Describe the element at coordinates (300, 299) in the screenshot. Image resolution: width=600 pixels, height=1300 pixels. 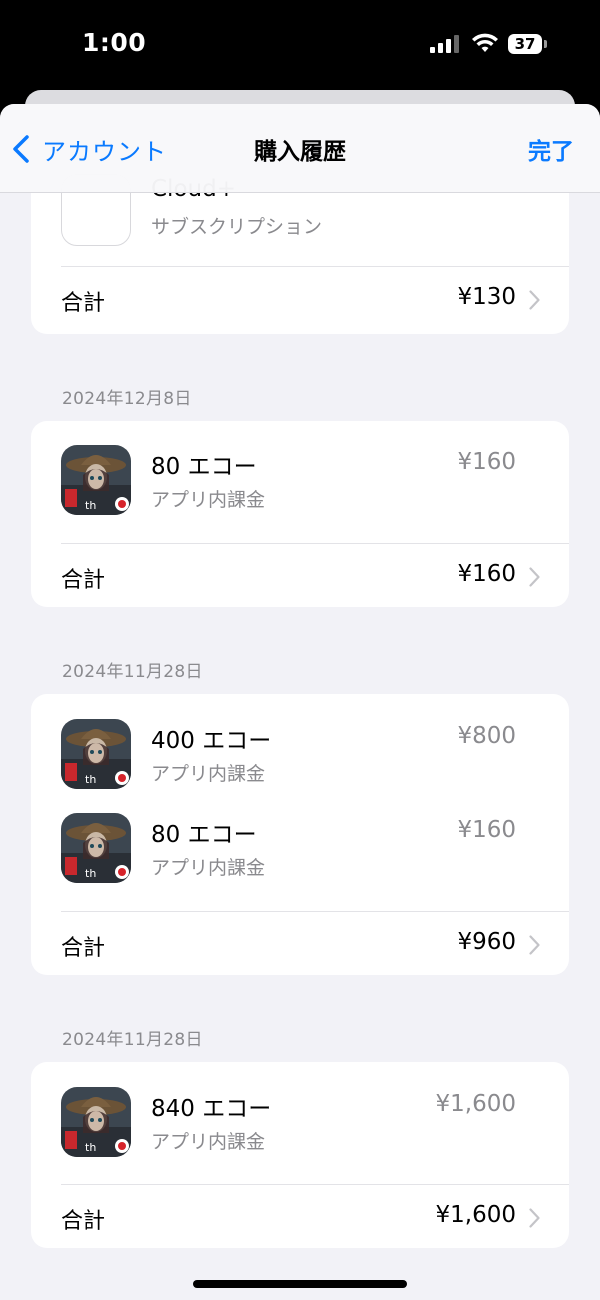
I see `total-row: 合計 ¥130` at that location.